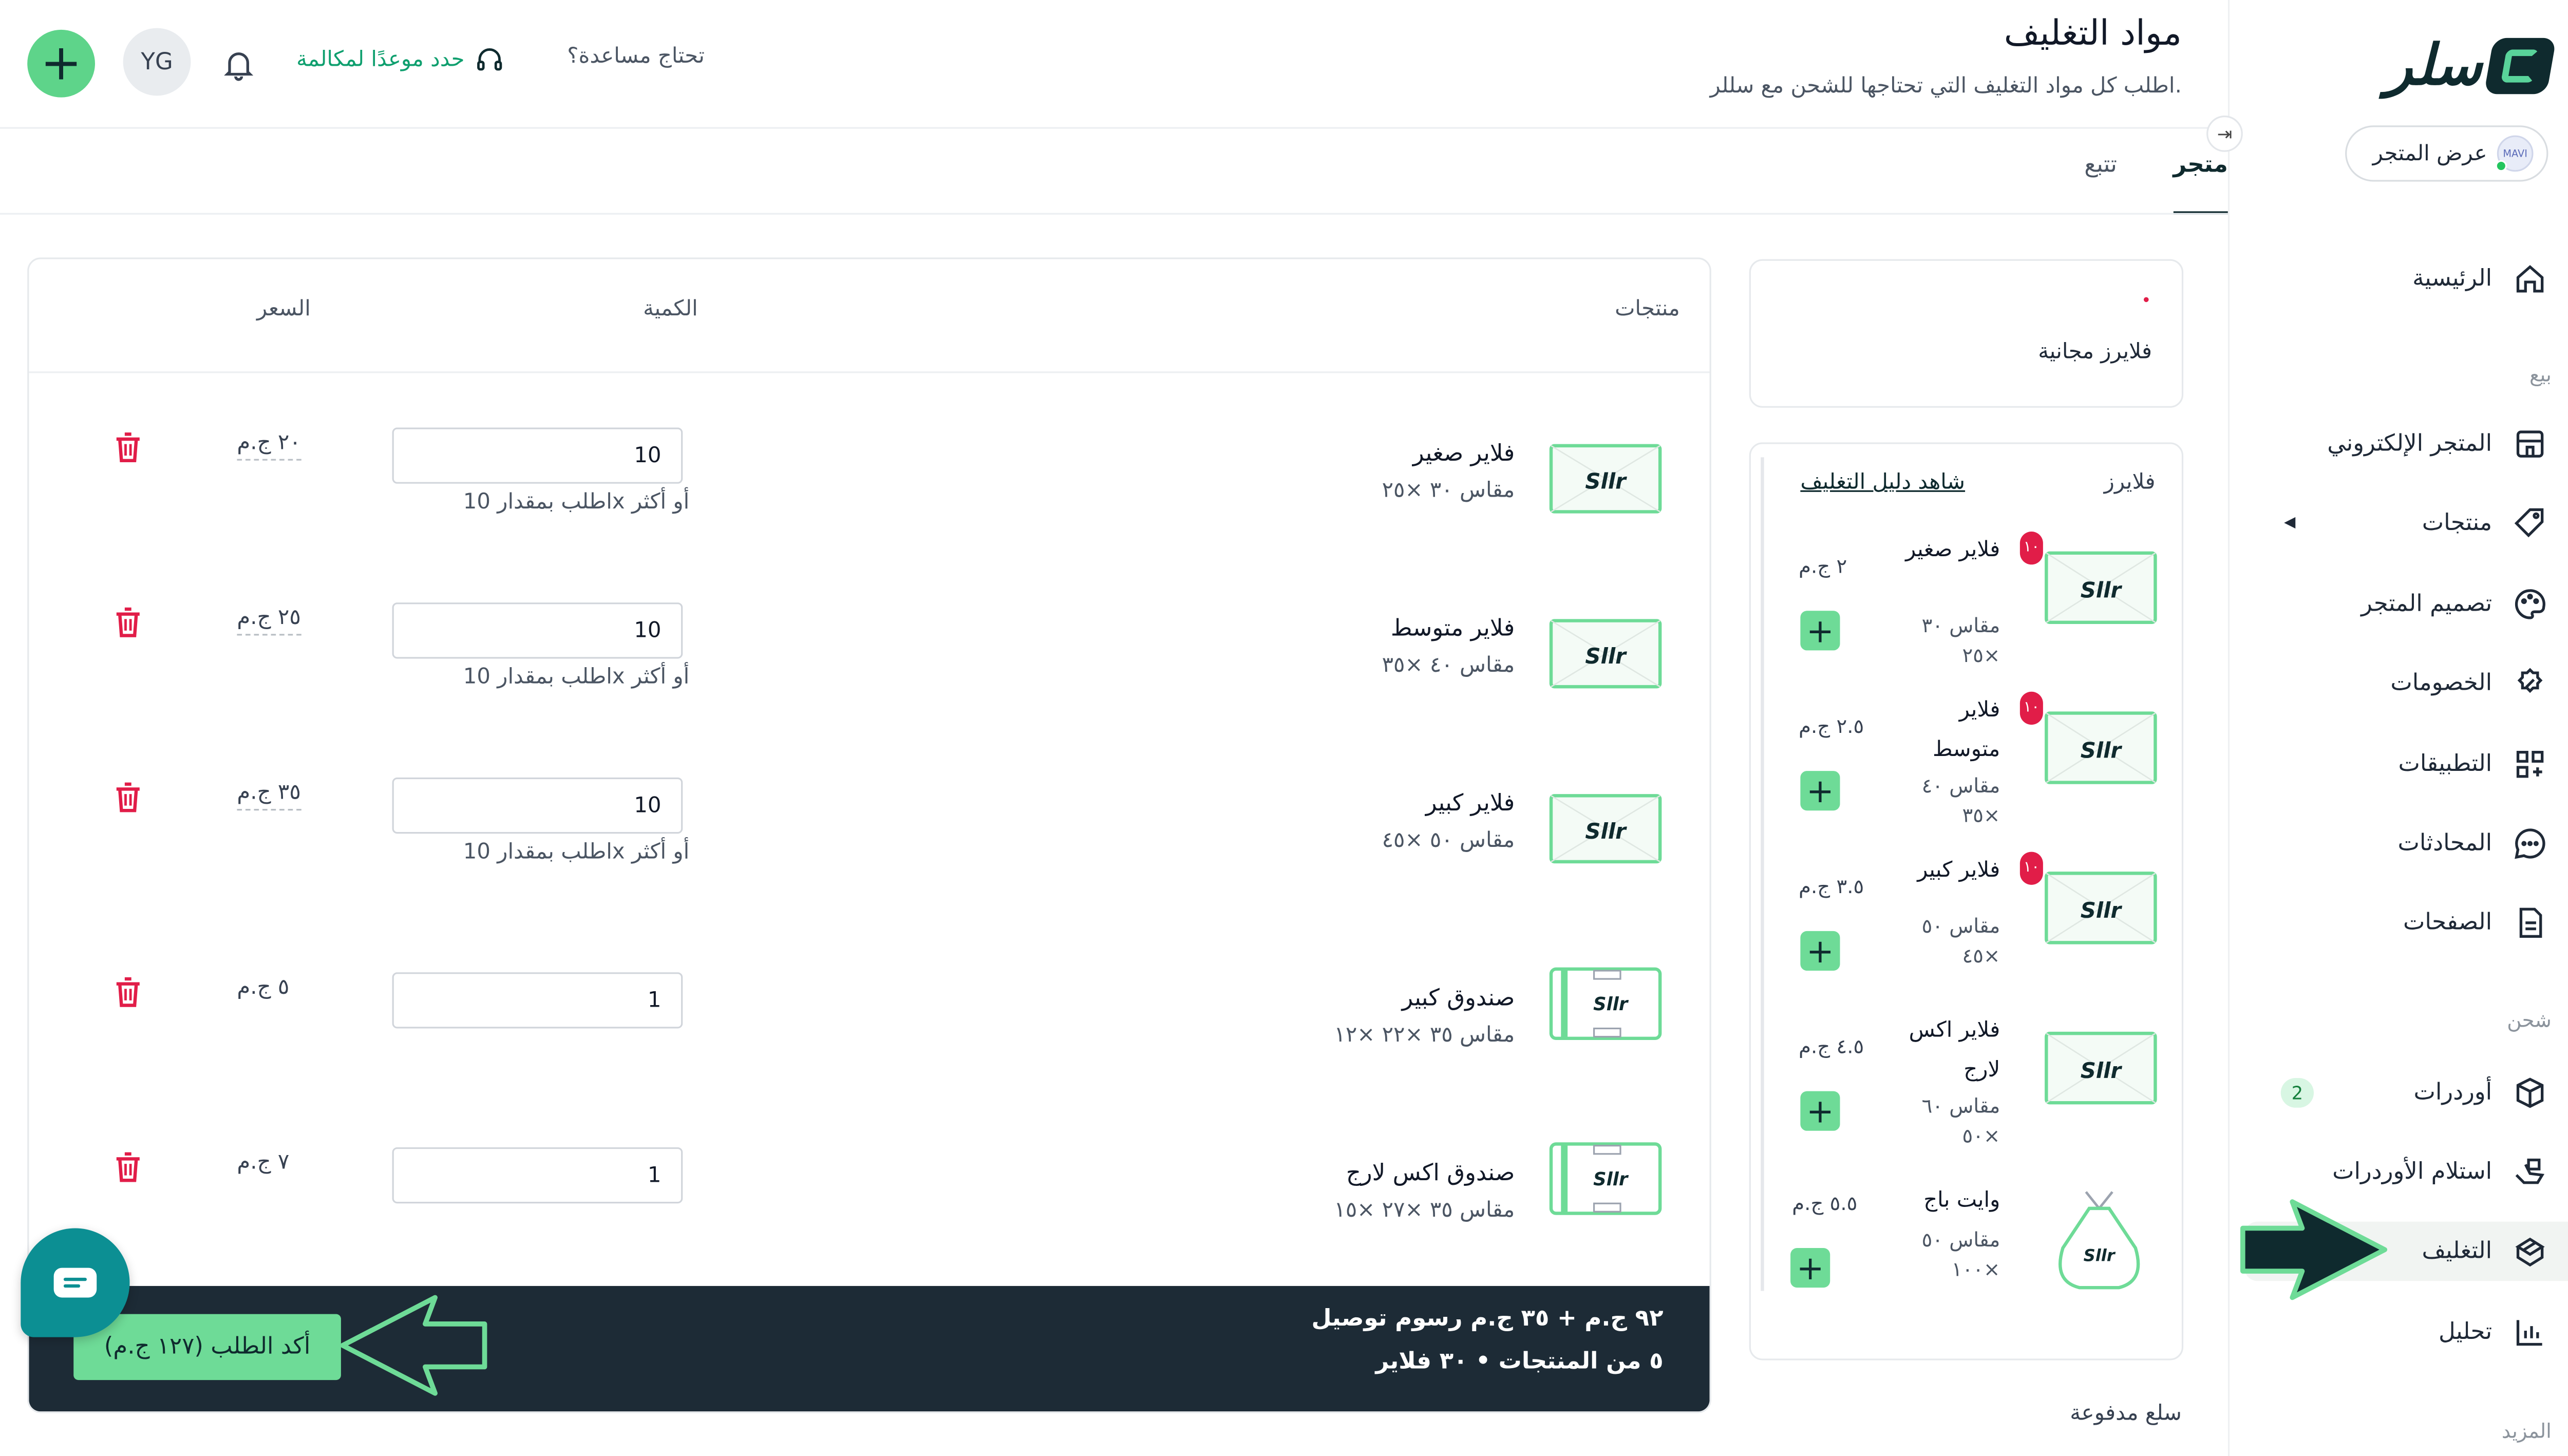 The width and height of the screenshot is (2568, 1456). What do you see at coordinates (2156, 175) in the screenshot?
I see `tab-bar: متجر تتبع` at bounding box center [2156, 175].